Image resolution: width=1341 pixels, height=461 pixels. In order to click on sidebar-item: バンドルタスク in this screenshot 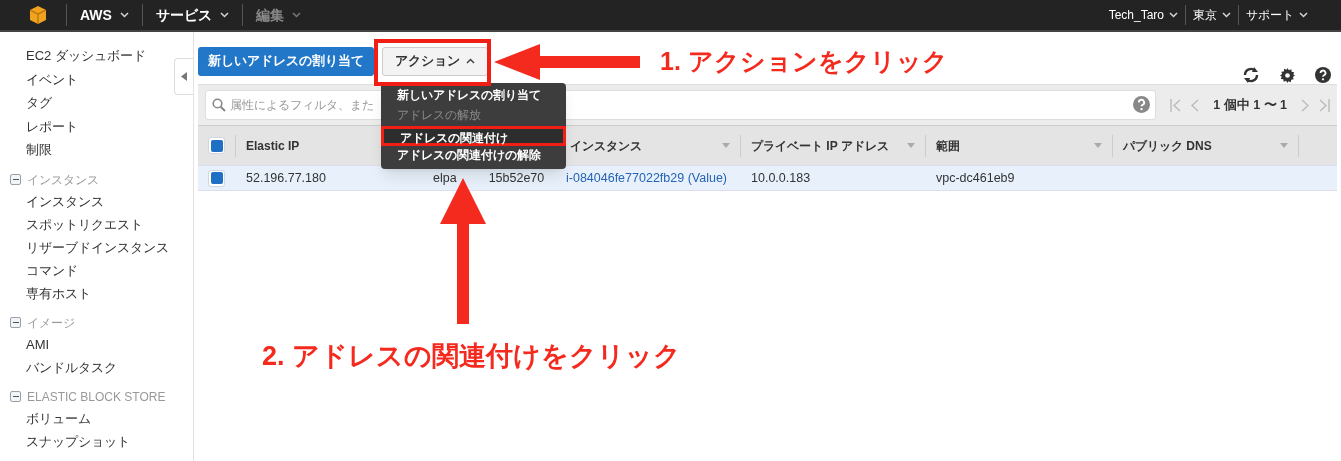, I will do `click(71, 367)`.